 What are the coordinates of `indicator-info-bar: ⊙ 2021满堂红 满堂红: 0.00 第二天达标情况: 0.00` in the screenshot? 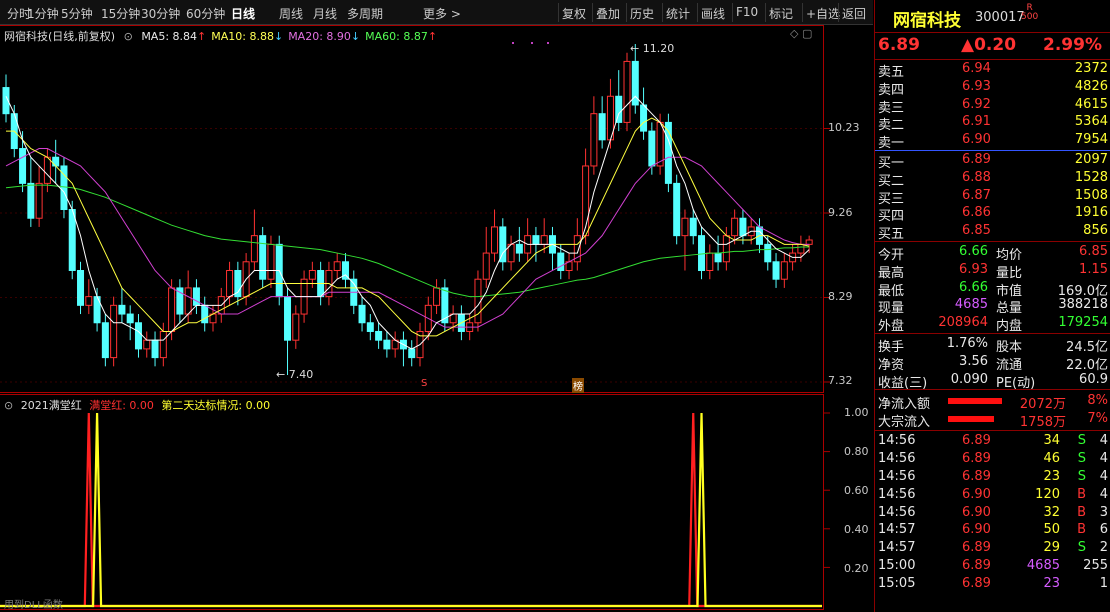 It's located at (139, 405).